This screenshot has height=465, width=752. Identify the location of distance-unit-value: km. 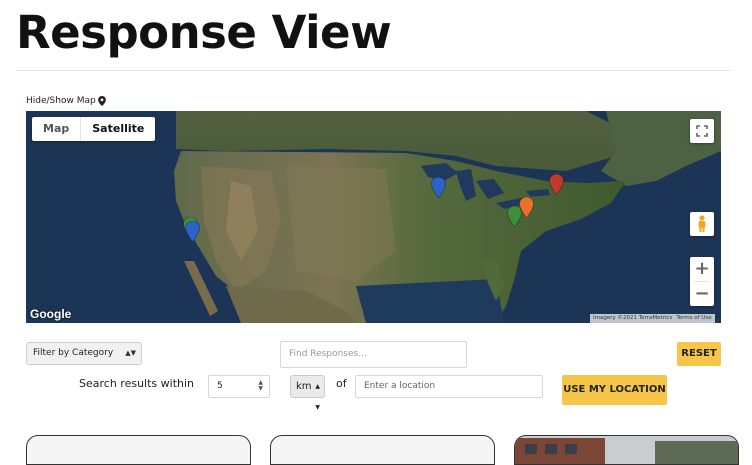
(304, 386).